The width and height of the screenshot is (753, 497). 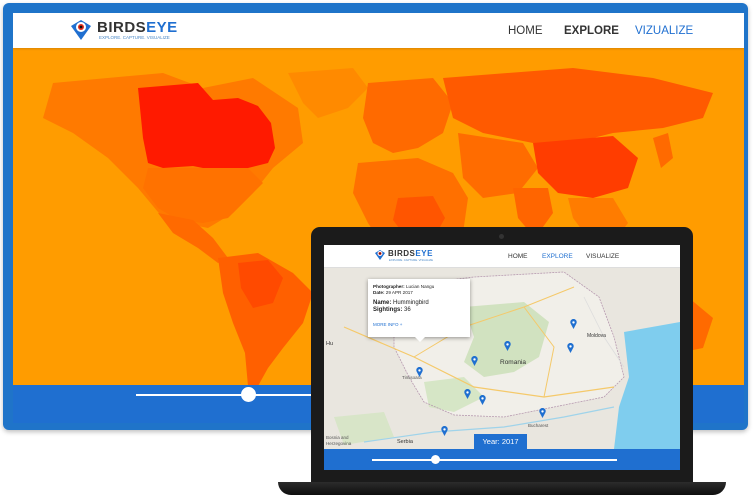 I want to click on laptop-nav-home: HOME, so click(x=518, y=256).